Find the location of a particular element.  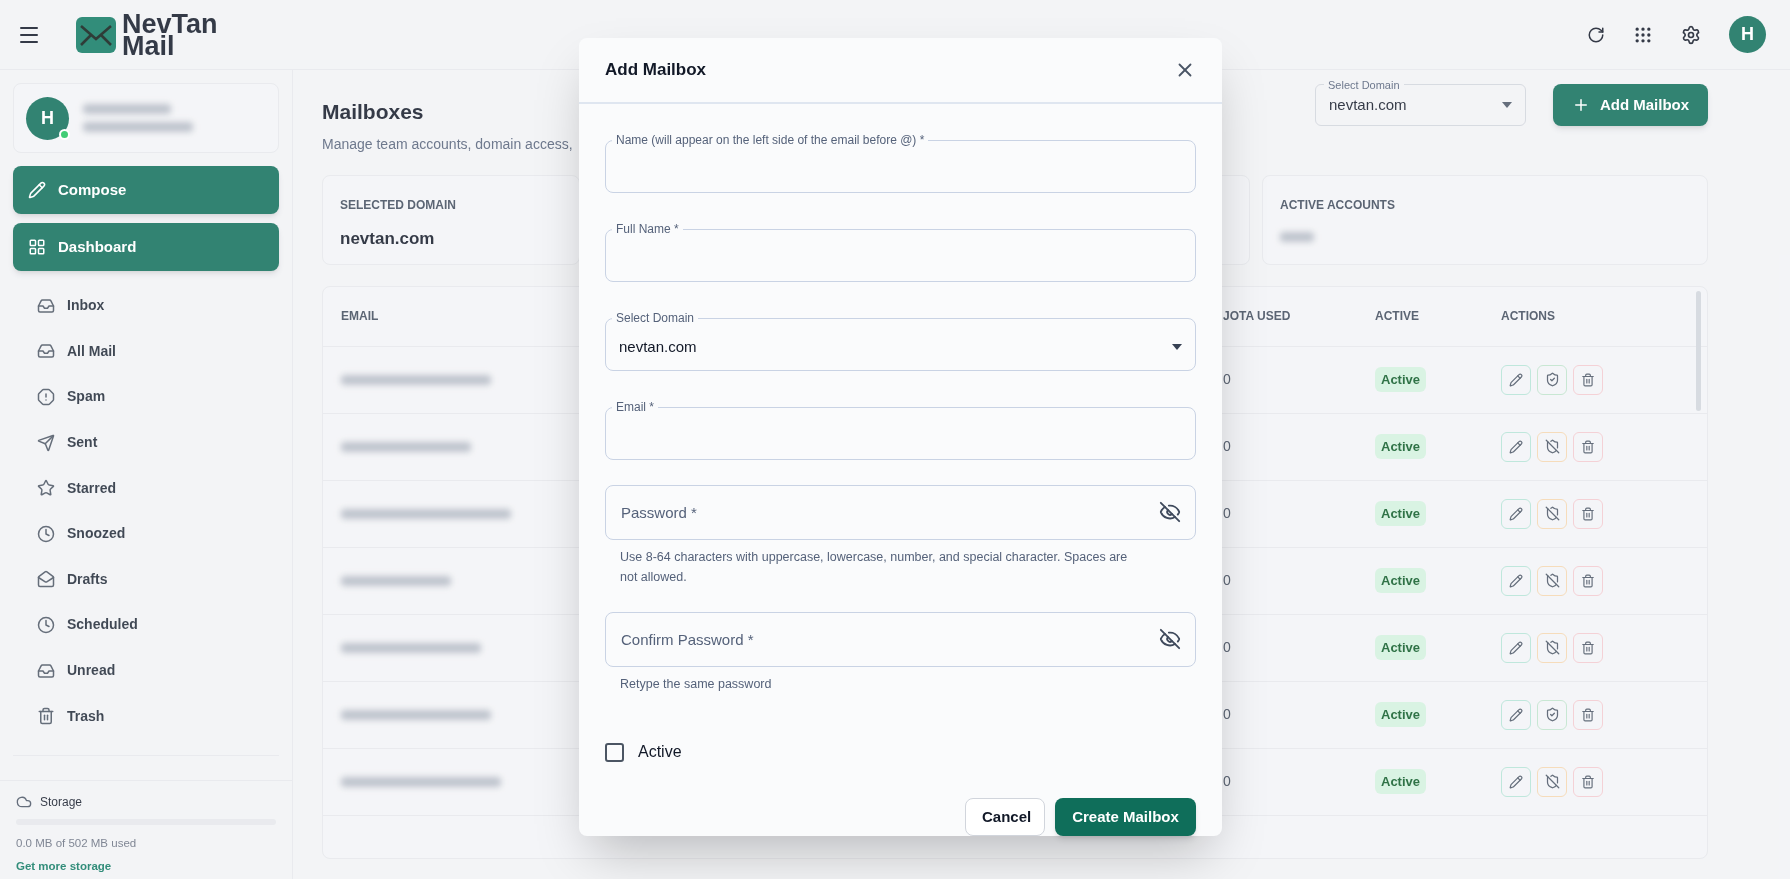

dashboard-button: Dashboard is located at coordinates (146, 247).